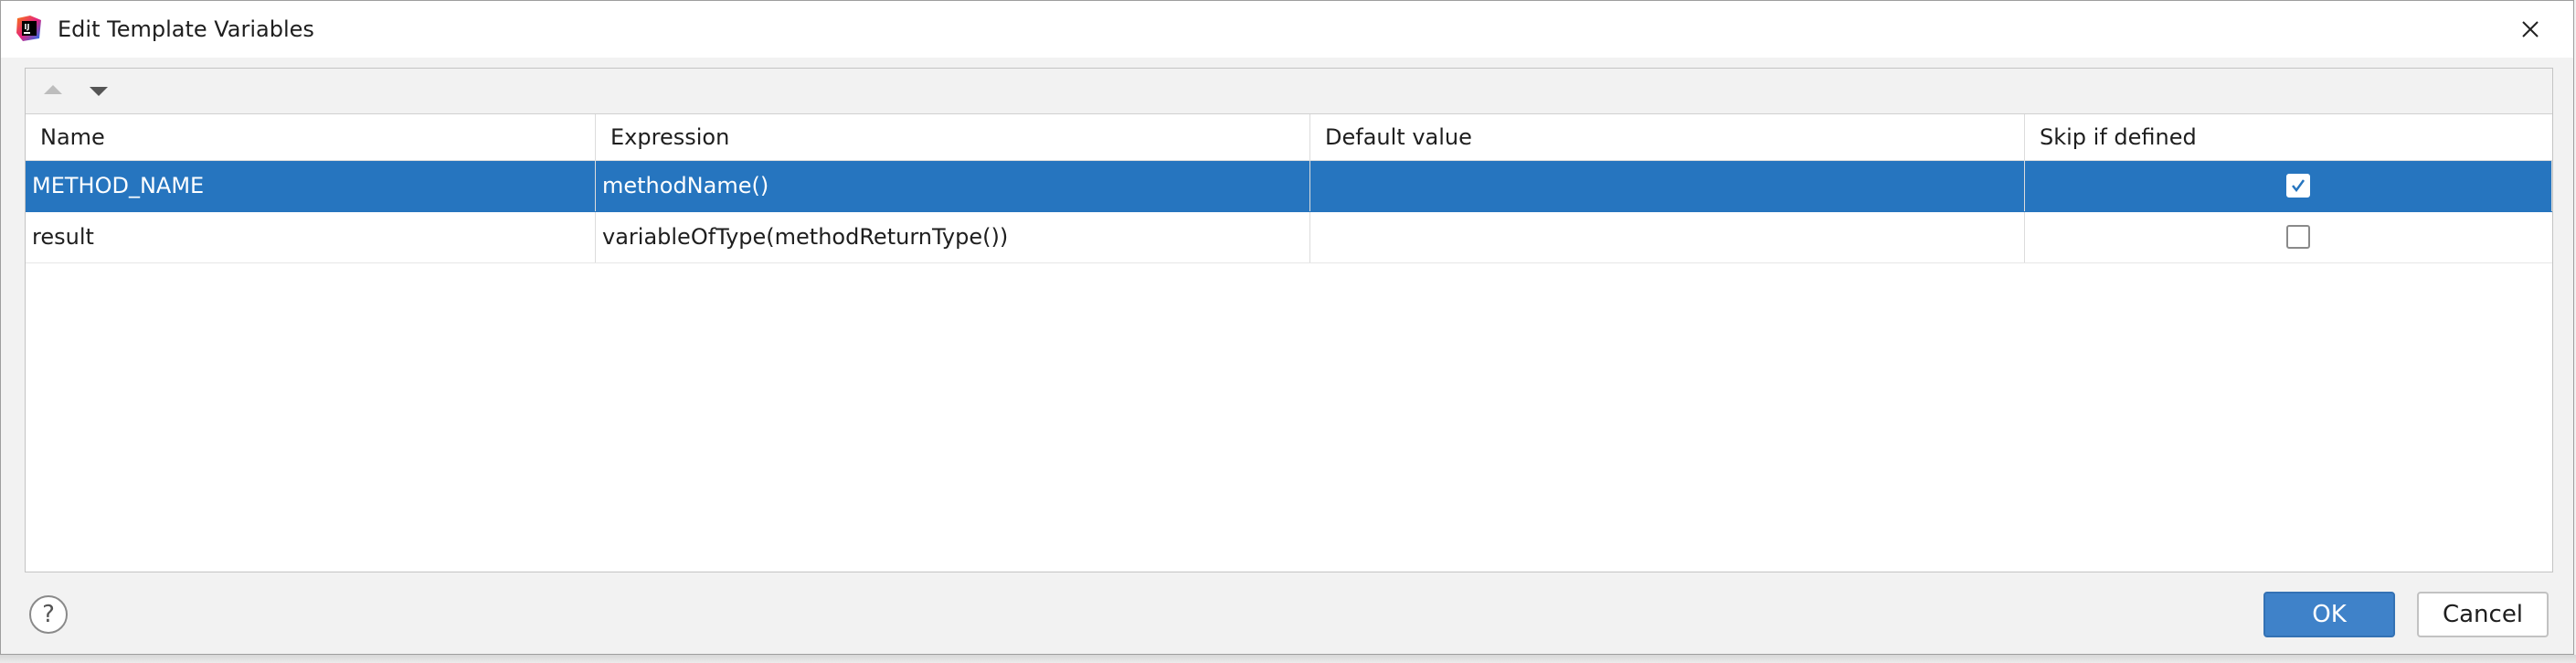  What do you see at coordinates (311, 137) in the screenshot?
I see `column-header-name: Name` at bounding box center [311, 137].